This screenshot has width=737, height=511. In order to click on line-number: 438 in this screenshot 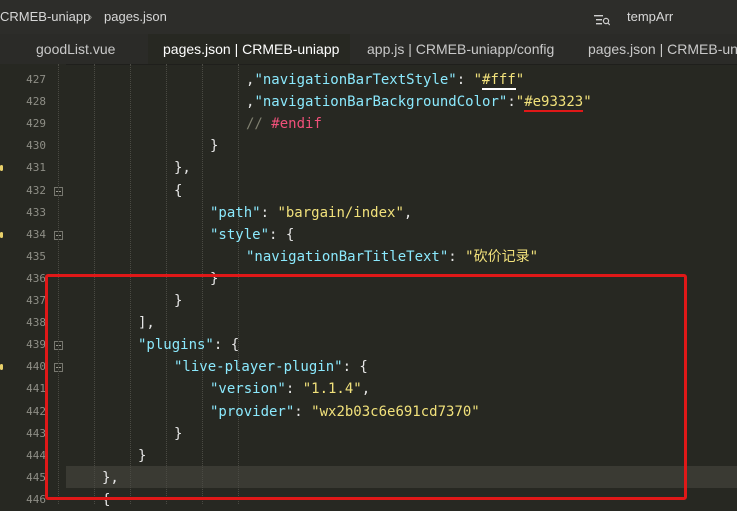, I will do `click(36, 323)`.